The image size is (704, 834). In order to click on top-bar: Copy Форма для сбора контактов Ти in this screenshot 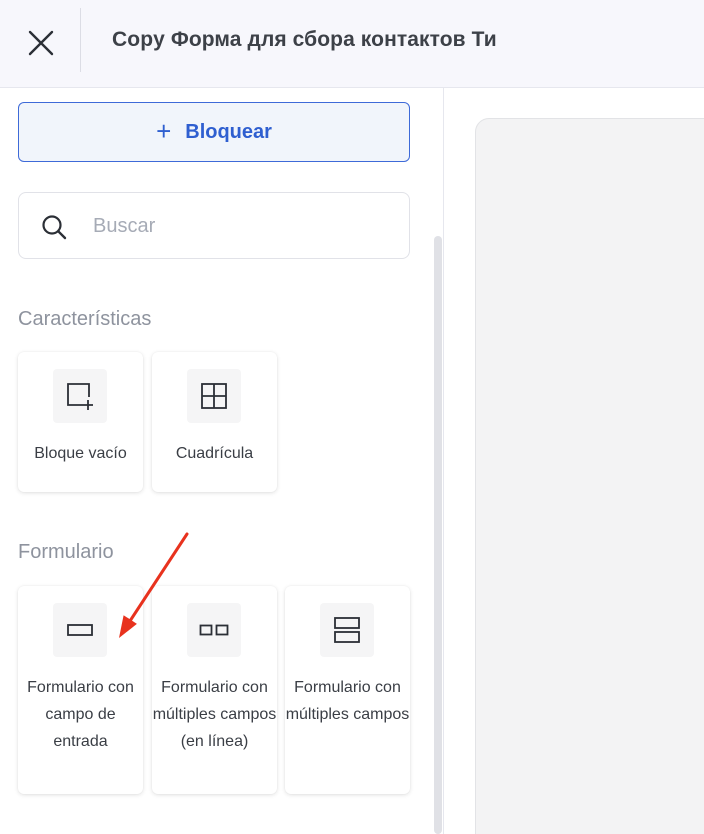, I will do `click(352, 44)`.